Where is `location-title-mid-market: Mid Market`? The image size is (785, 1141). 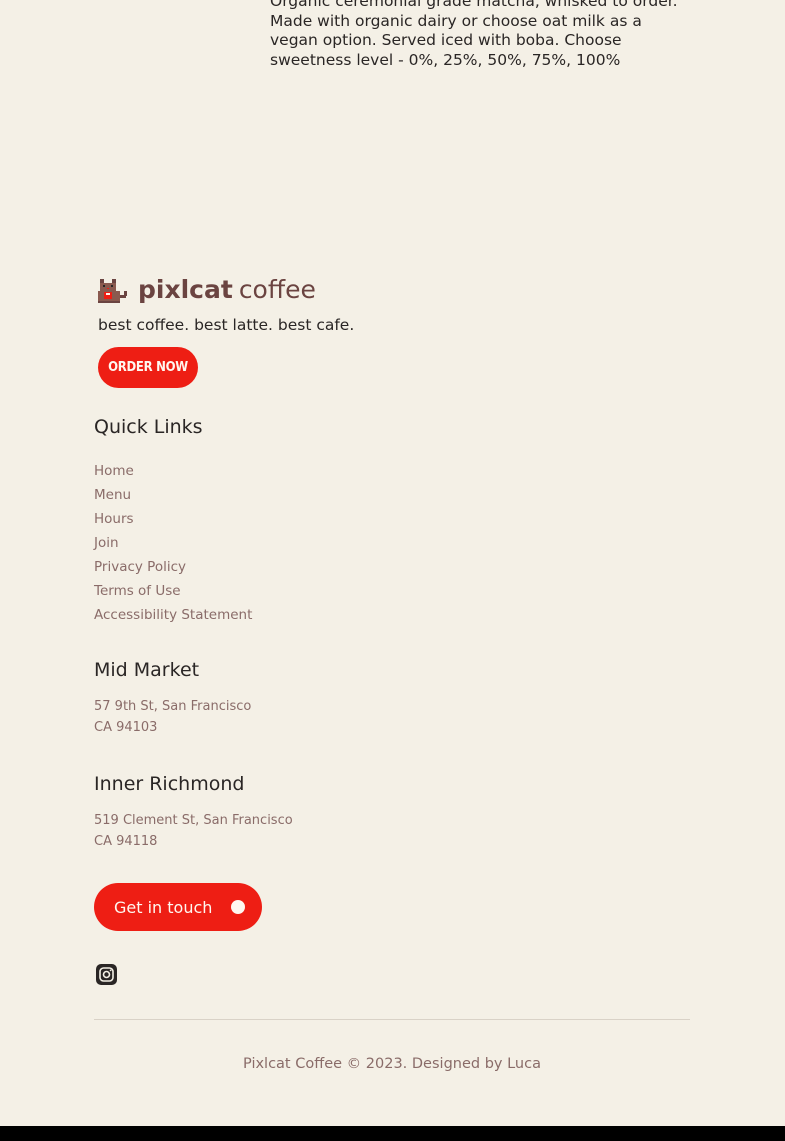 location-title-mid-market: Mid Market is located at coordinates (147, 670).